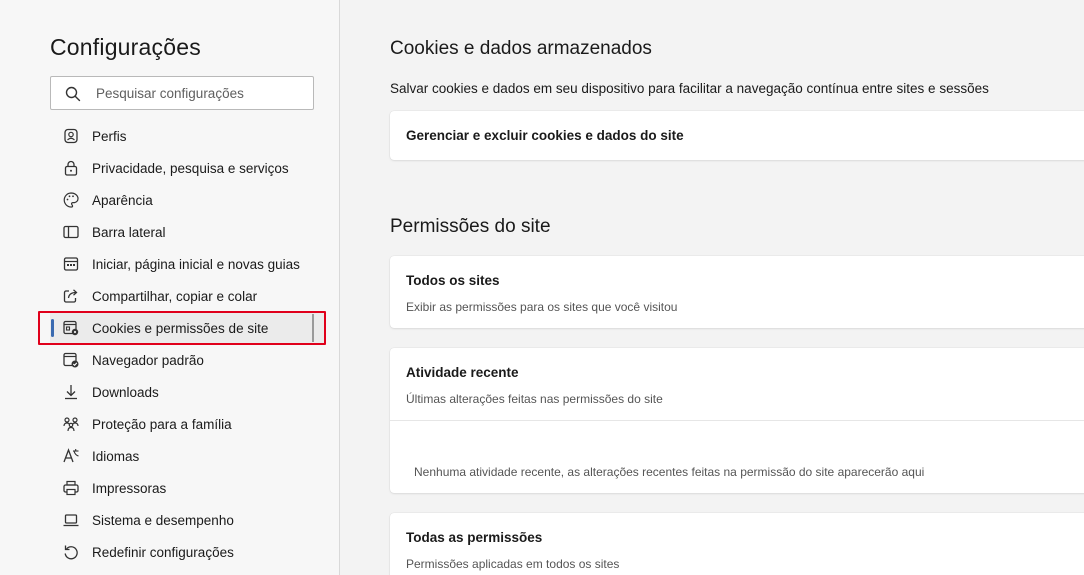 The image size is (1084, 575). I want to click on sidebar-item-label: Iniciar, página inicial e novas guias, so click(196, 264).